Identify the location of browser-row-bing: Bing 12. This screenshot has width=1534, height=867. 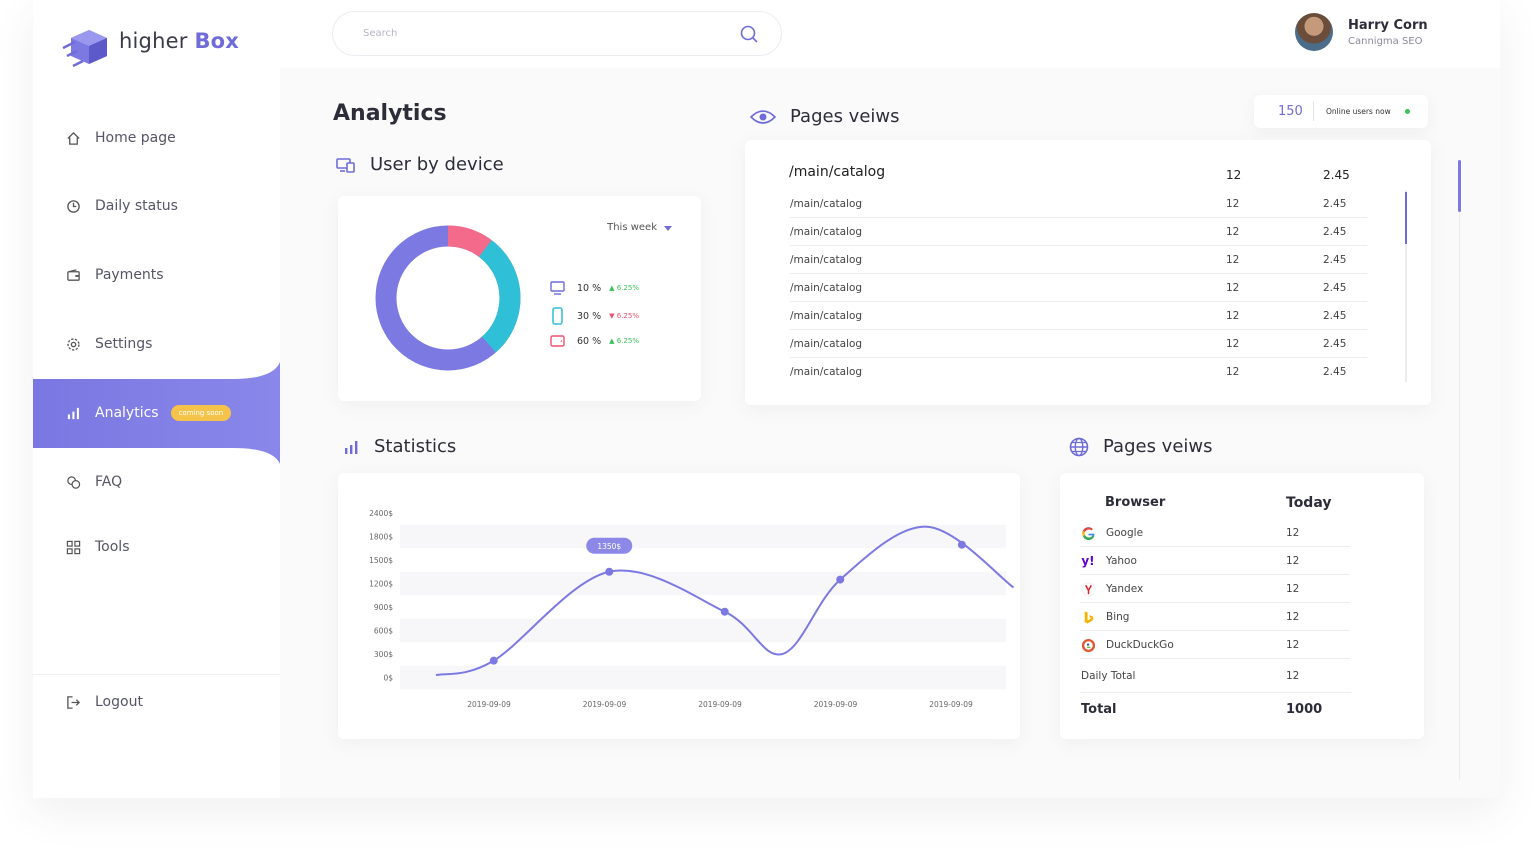
(1215, 617).